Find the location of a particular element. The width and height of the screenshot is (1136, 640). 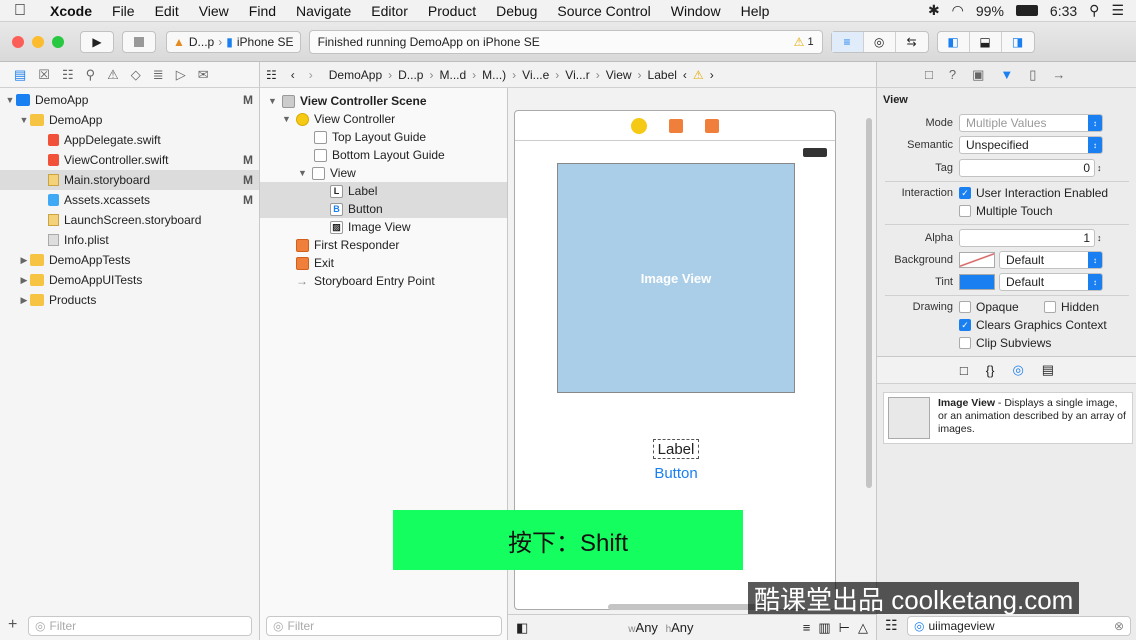

clock: 6:33 is located at coordinates (1063, 11).